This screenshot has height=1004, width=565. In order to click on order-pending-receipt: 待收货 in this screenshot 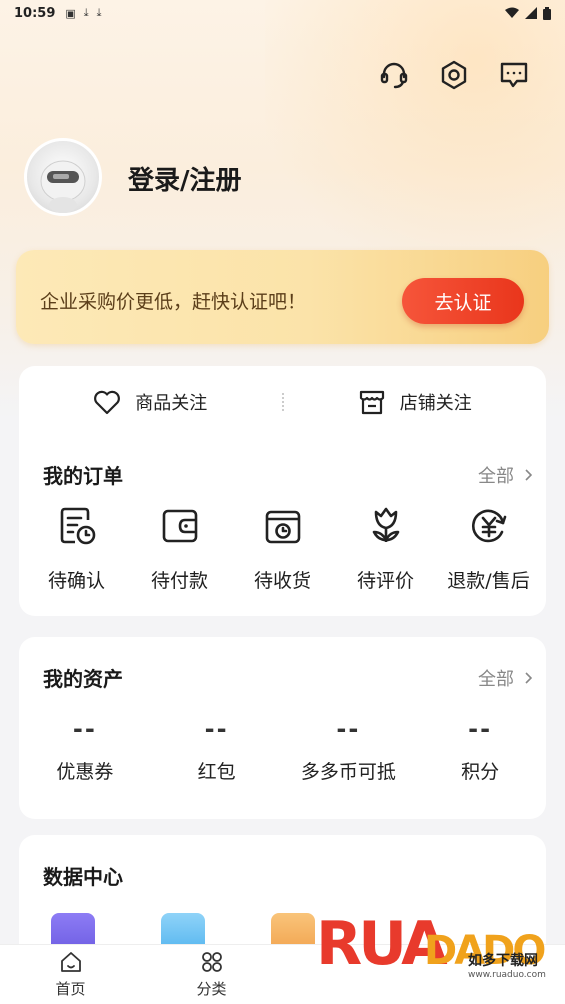, I will do `click(283, 549)`.